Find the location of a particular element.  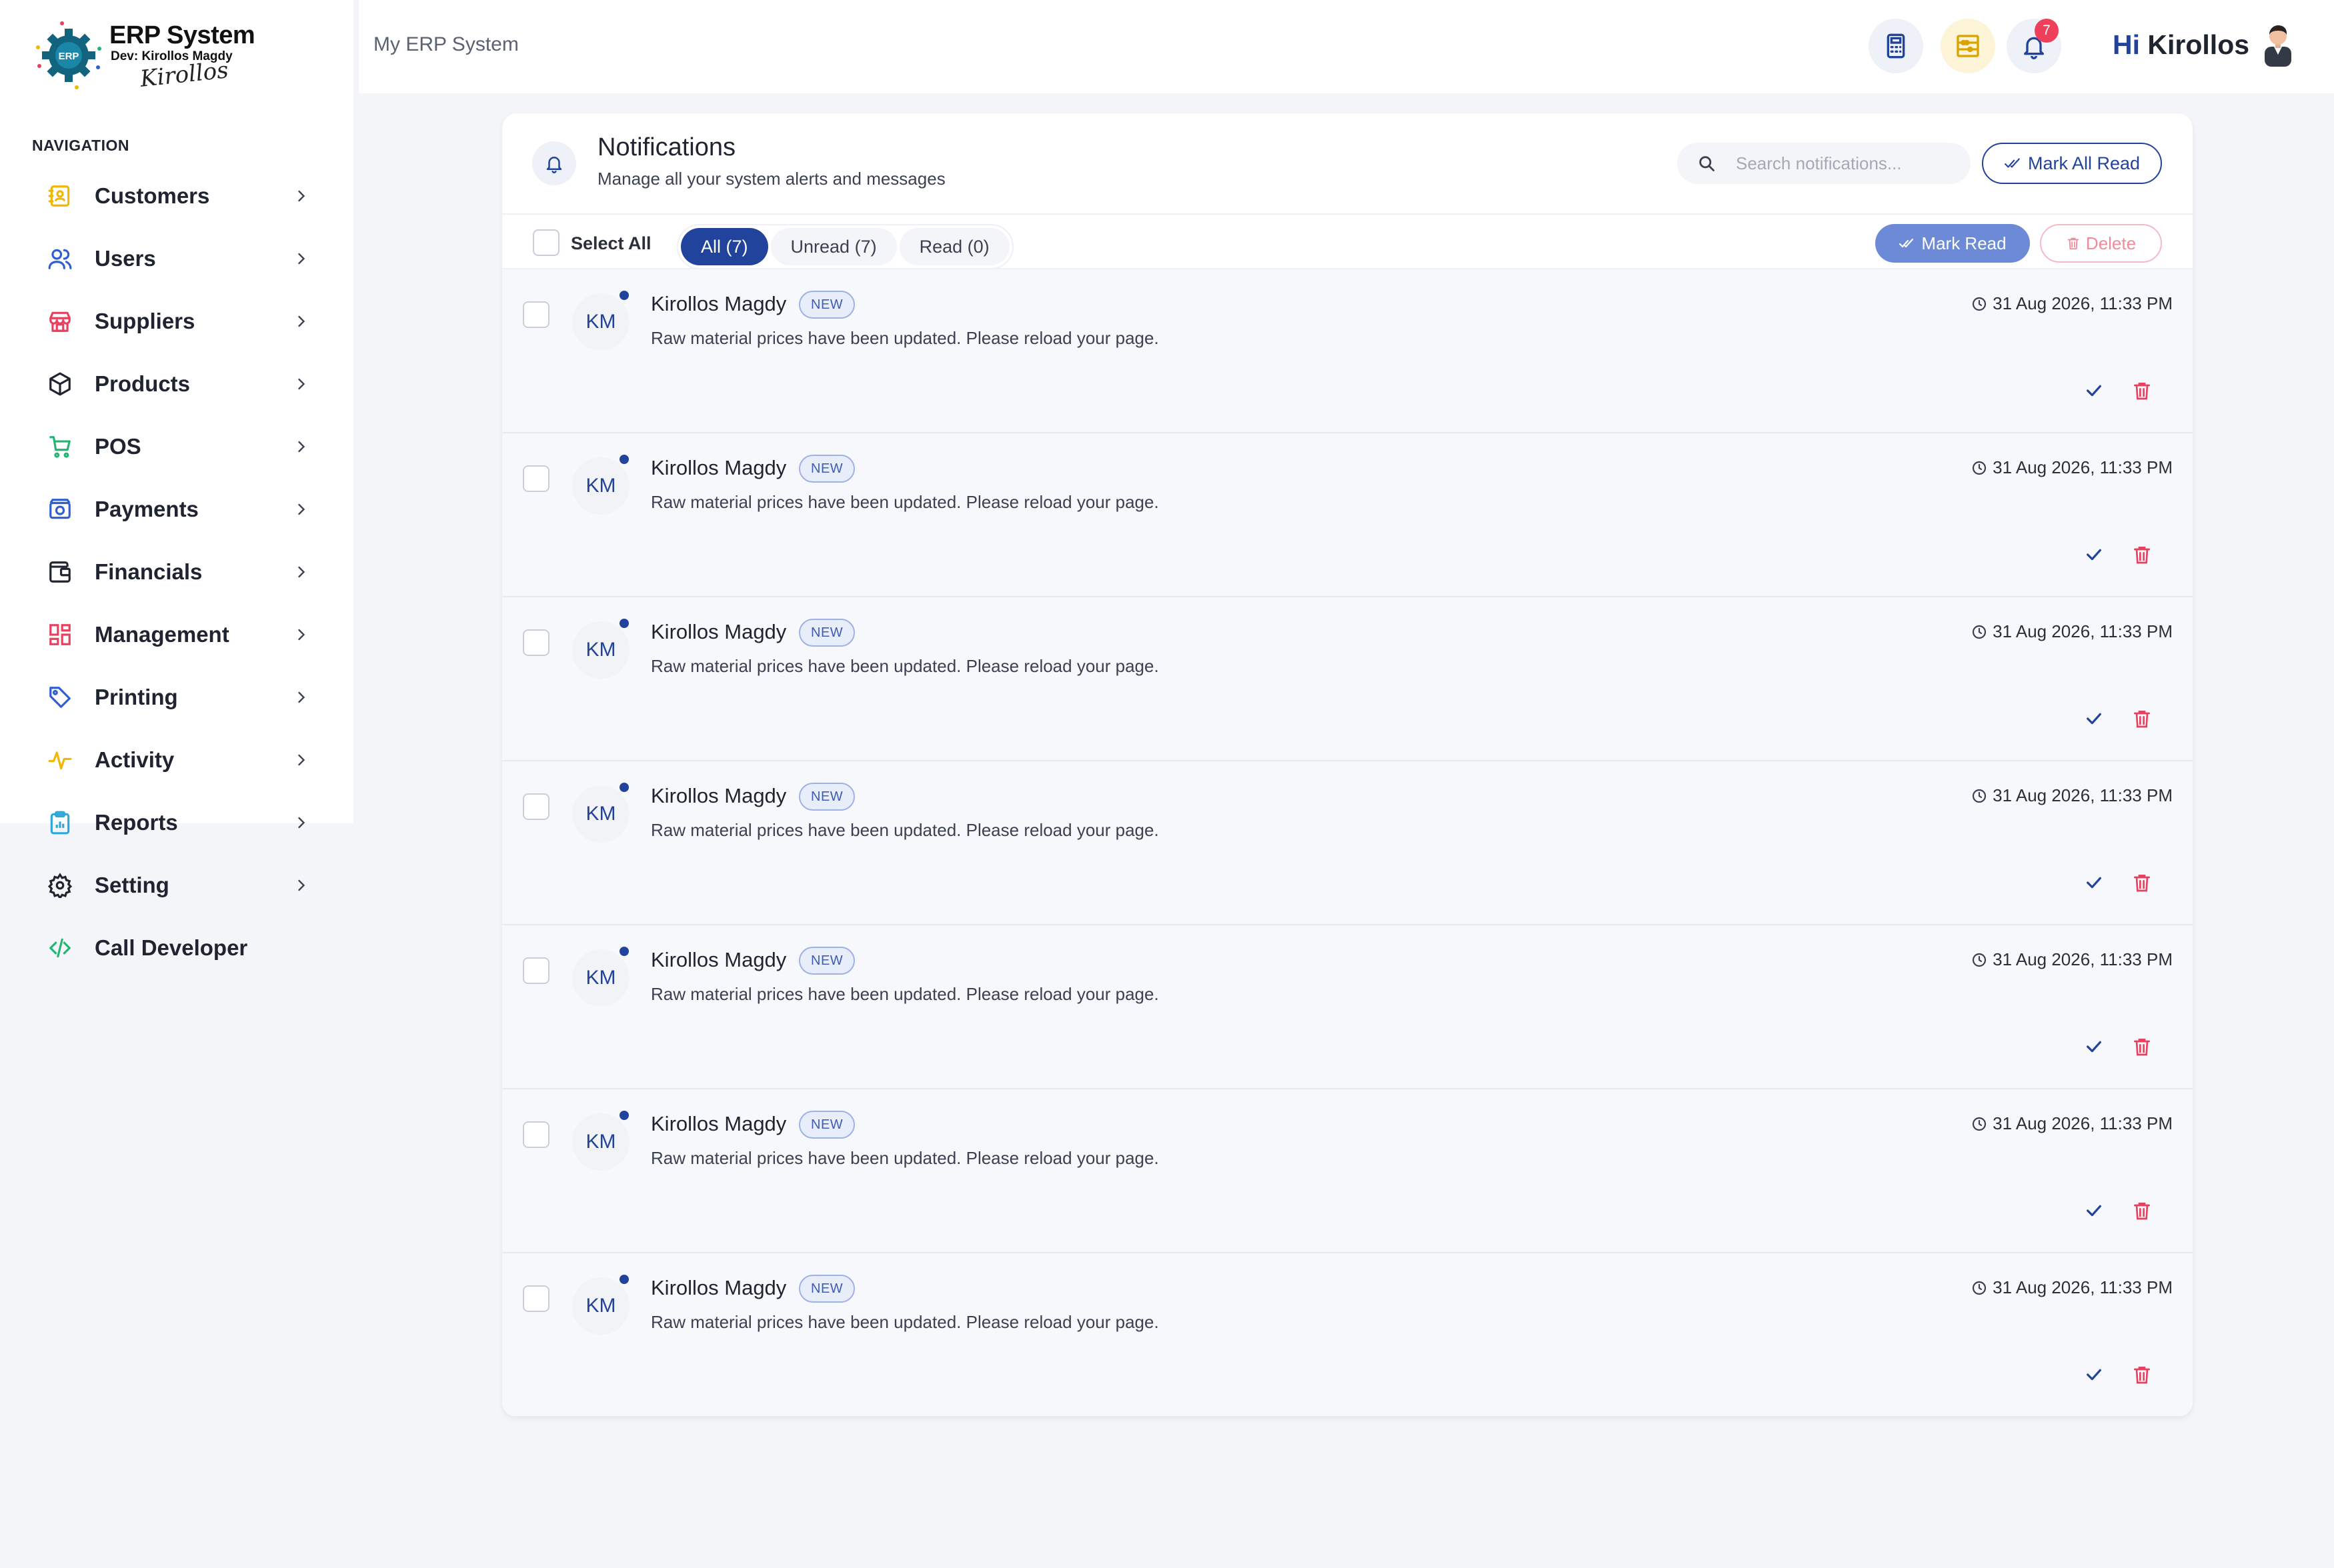

abacus-button is located at coordinates (1968, 46).